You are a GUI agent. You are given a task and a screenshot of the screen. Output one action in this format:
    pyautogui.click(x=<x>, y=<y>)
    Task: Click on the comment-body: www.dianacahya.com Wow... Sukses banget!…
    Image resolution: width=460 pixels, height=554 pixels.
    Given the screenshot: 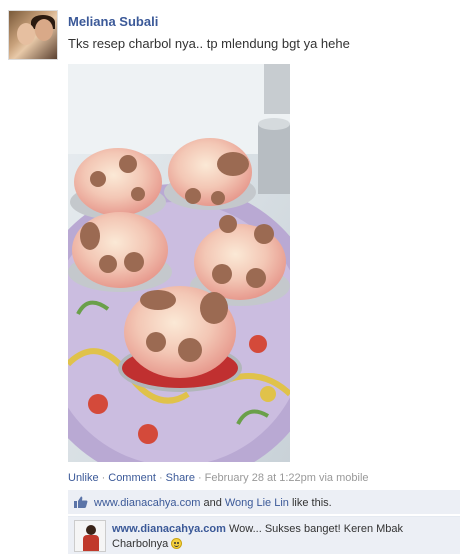 What is the action you would take?
    pyautogui.click(x=282, y=537)
    